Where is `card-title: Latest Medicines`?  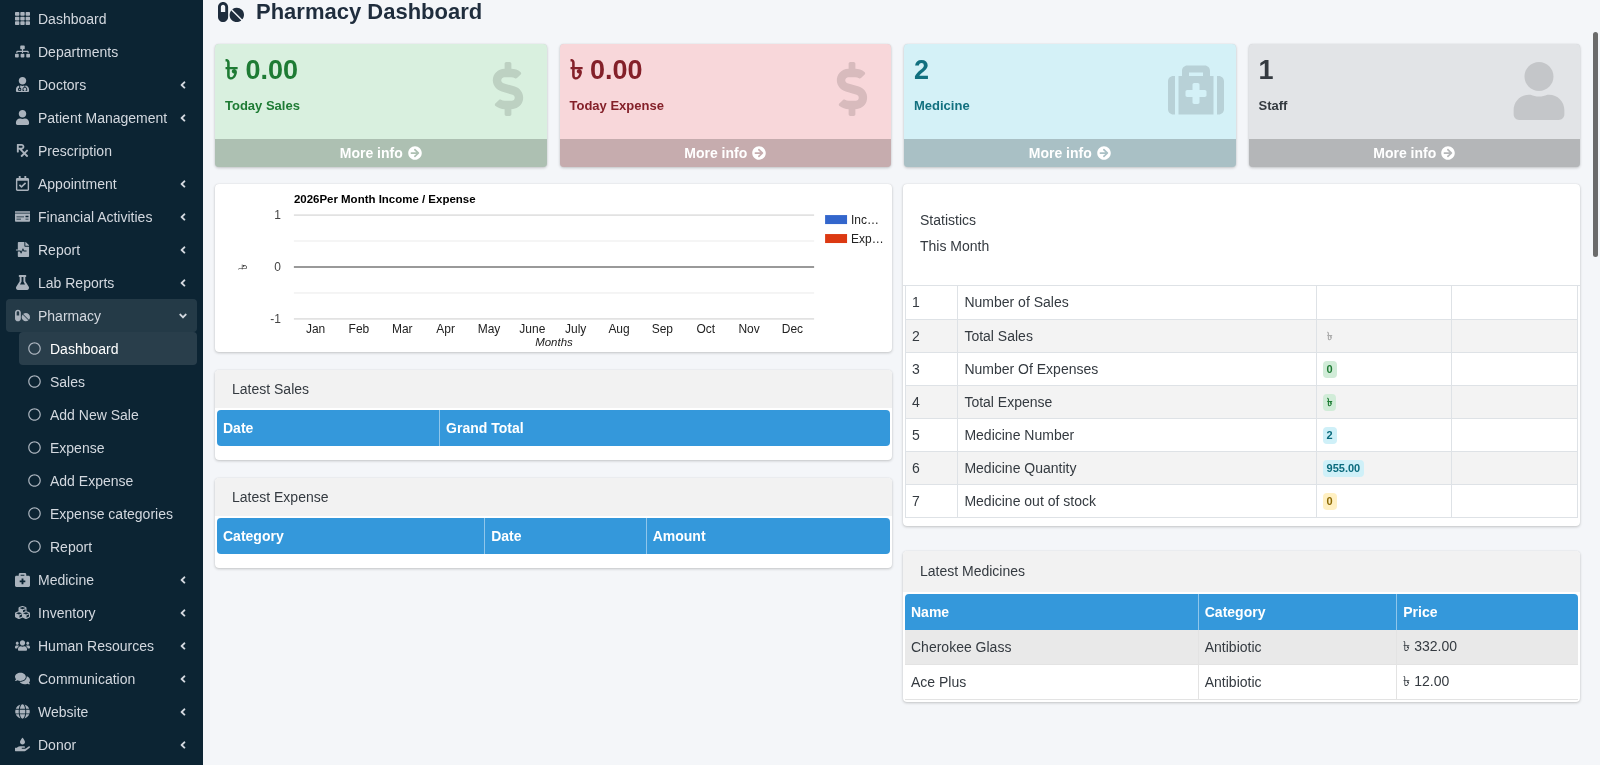
card-title: Latest Medicines is located at coordinates (973, 571).